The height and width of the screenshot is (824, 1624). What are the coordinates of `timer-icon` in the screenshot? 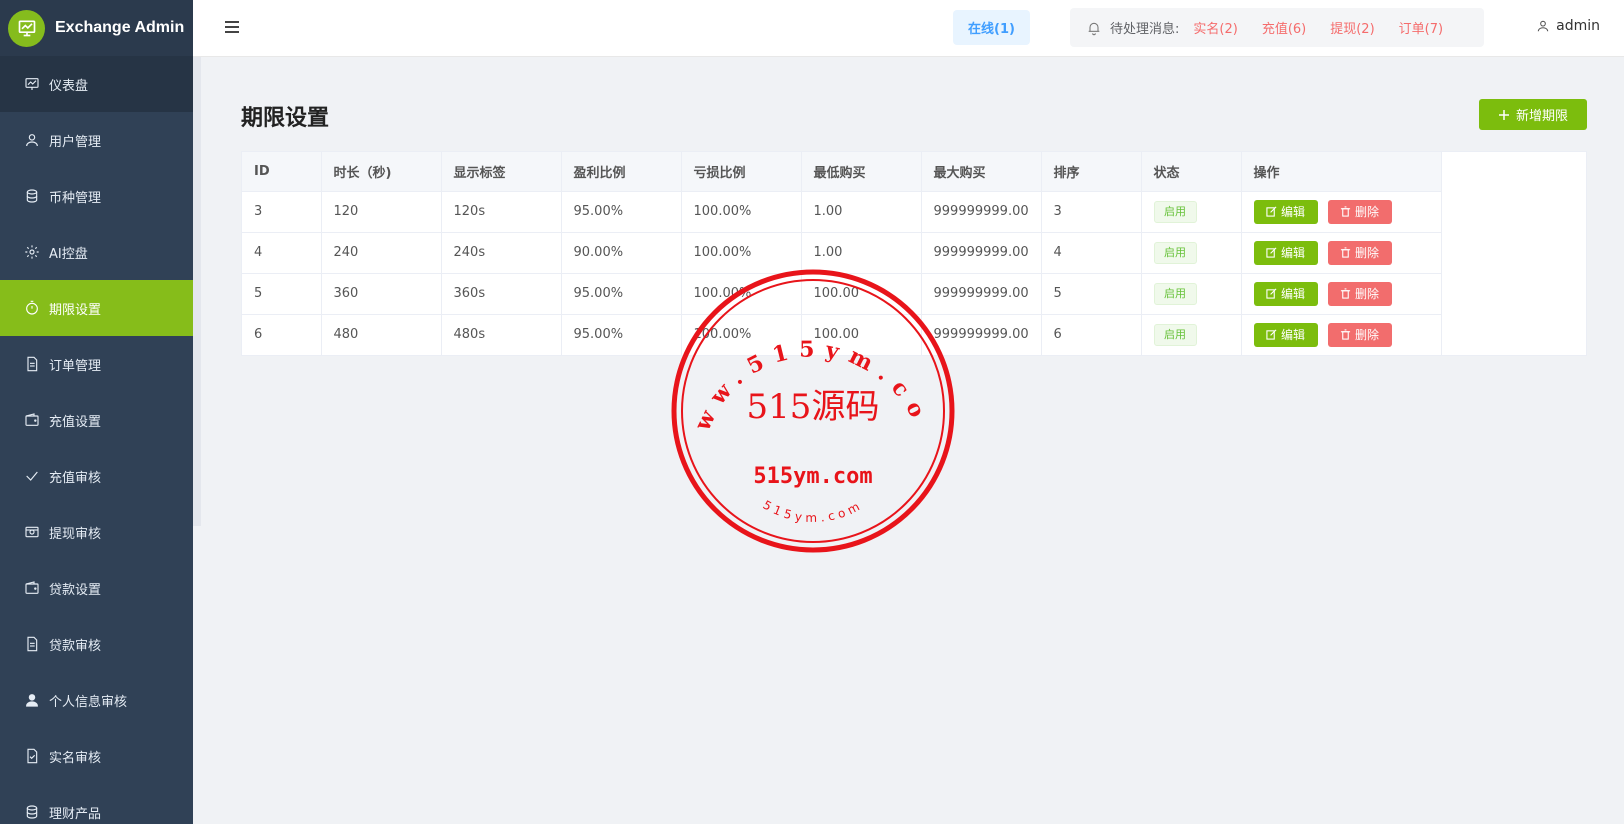 It's located at (32, 308).